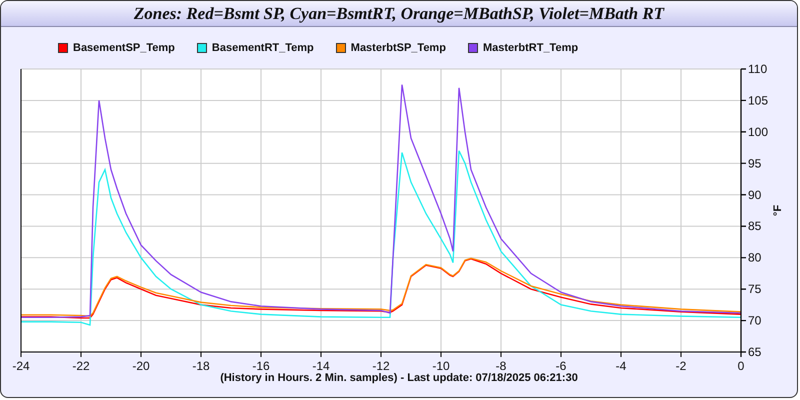 This screenshot has height=400, width=800. What do you see at coordinates (755, 195) in the screenshot?
I see `y-tick-label: 90` at bounding box center [755, 195].